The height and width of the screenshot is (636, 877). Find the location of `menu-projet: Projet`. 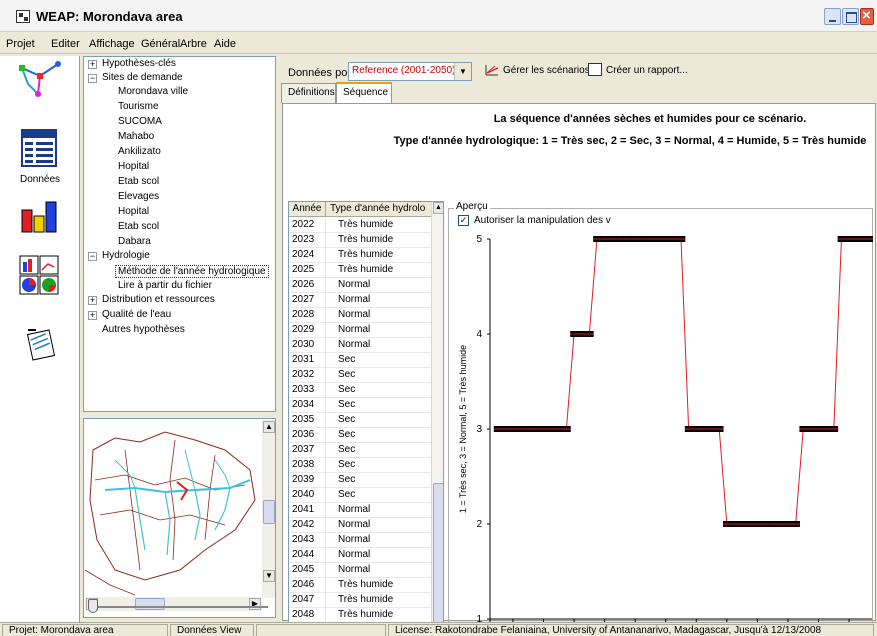

menu-projet: Projet is located at coordinates (20, 44).